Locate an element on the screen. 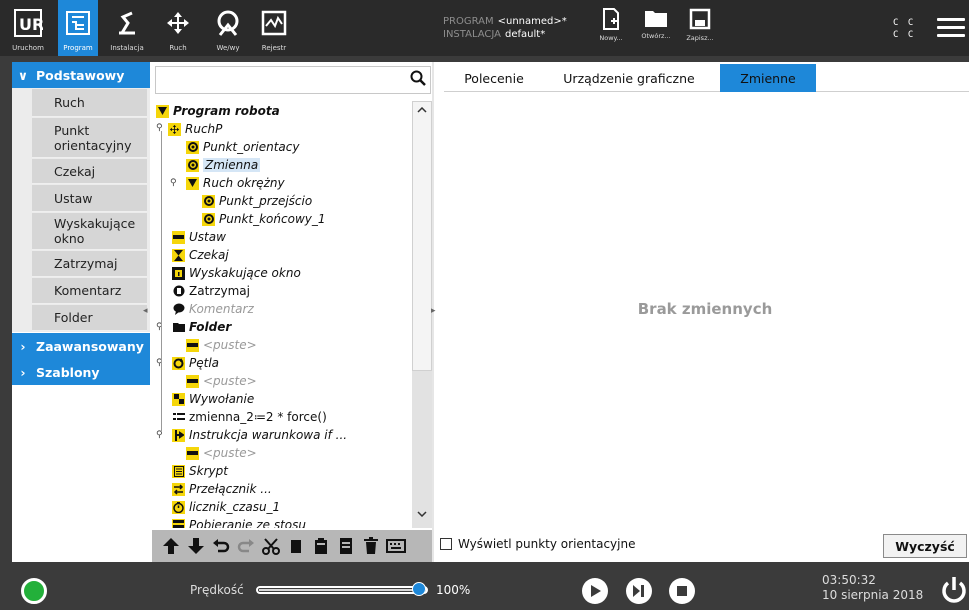 The width and height of the screenshot is (969, 610). search-input is located at coordinates (280, 79).